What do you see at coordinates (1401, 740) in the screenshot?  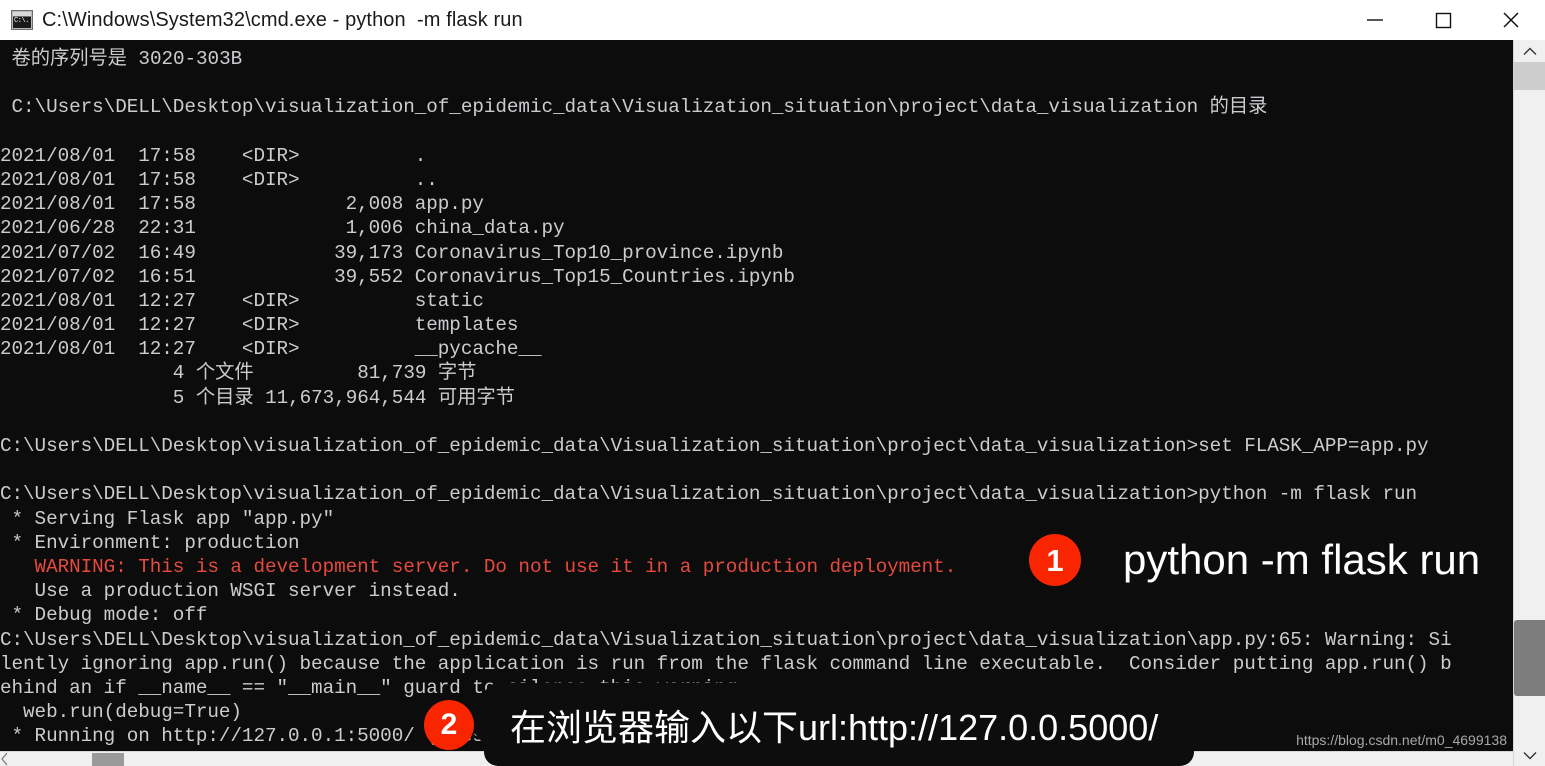 I see `watermark: https://blog.csdn.net/m0_4699138` at bounding box center [1401, 740].